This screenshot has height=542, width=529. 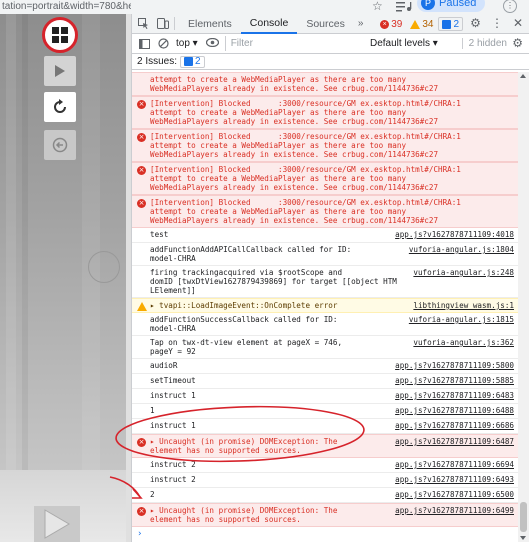 I want to click on avatar: P, so click(x=428, y=5).